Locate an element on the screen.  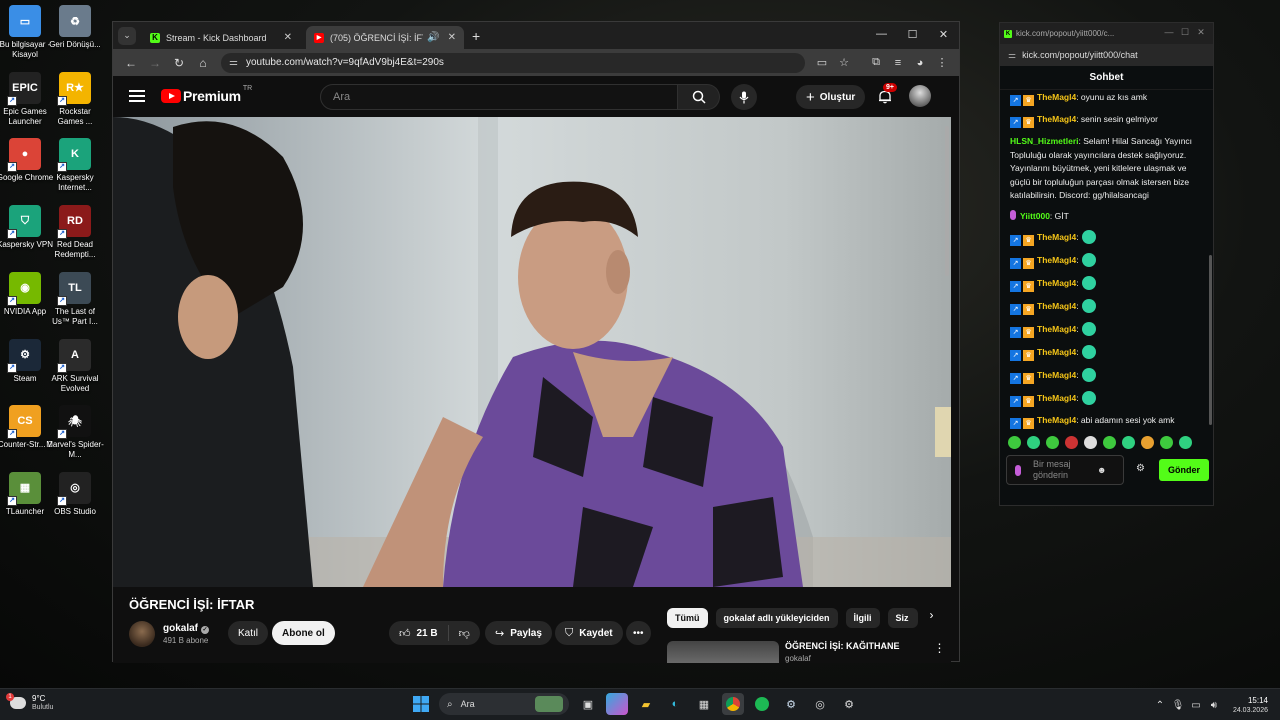
desktop-shortcut: ⚙ ↗ Steam is located at coordinates (25, 361).